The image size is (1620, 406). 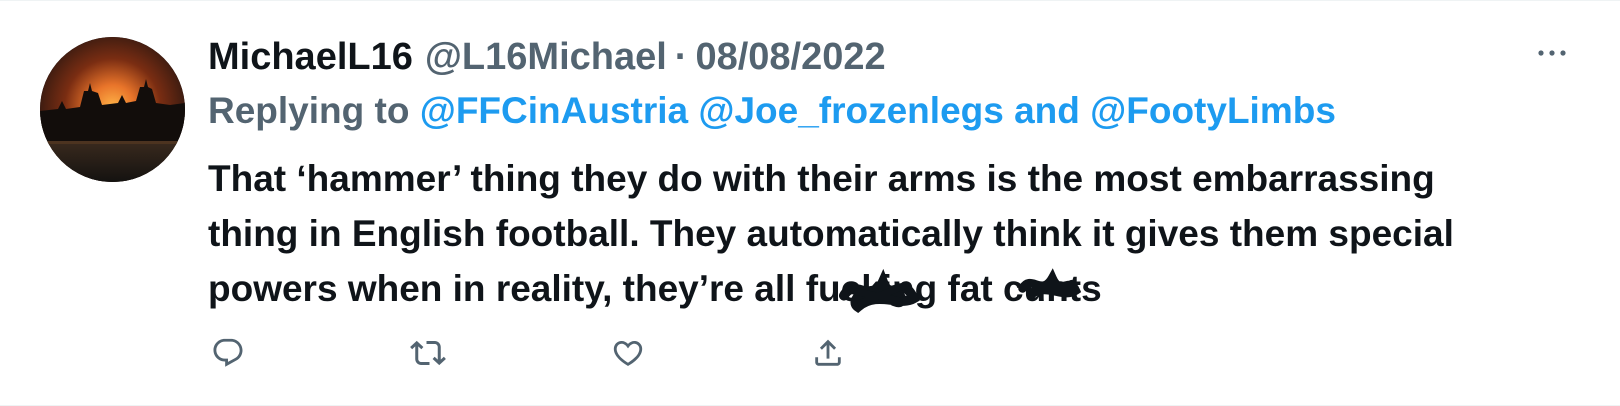 I want to click on more-options-icon, so click(x=1552, y=53).